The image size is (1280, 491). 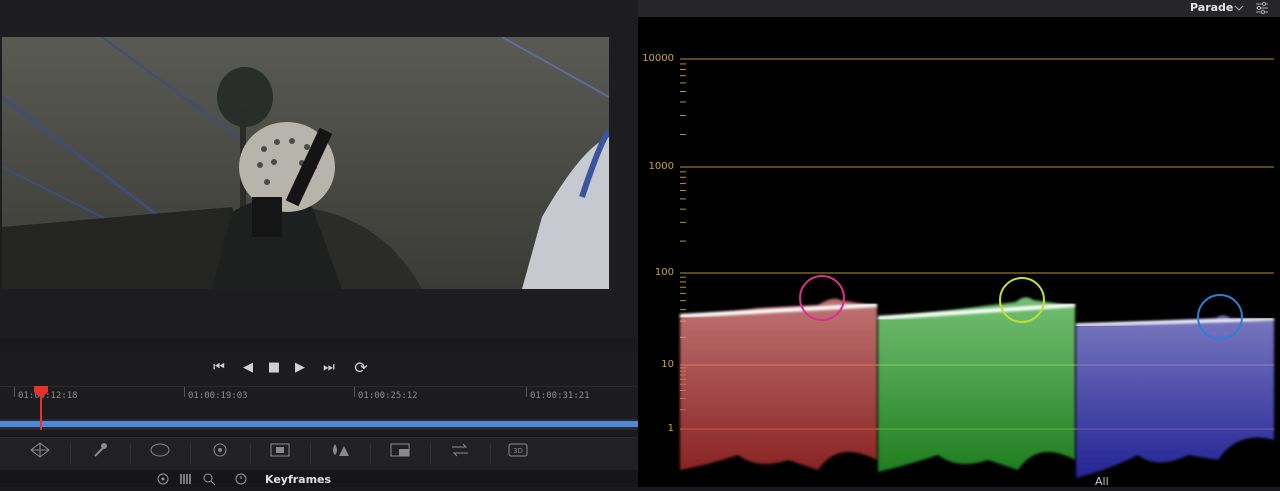 What do you see at coordinates (560, 396) in the screenshot?
I see `timecode-label: 01:00:31:21` at bounding box center [560, 396].